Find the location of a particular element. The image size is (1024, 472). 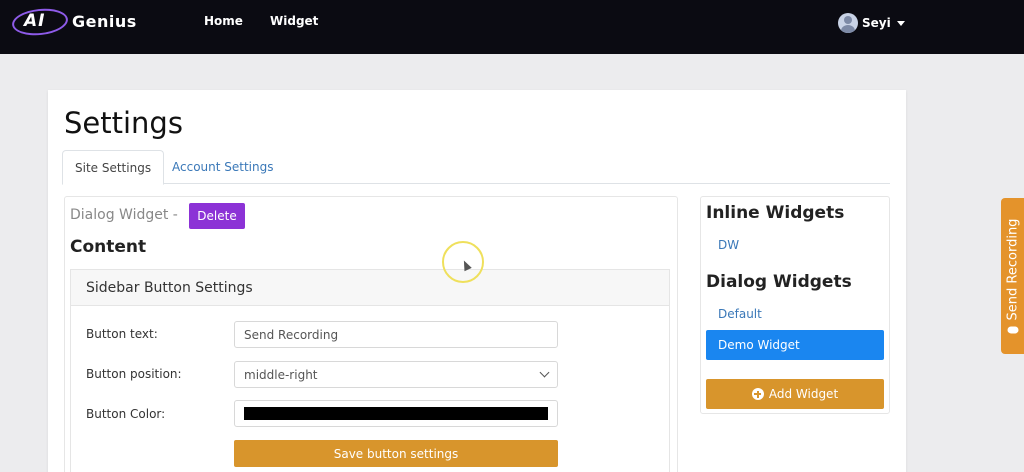

tab-site-settings: Site Settings is located at coordinates (113, 167).